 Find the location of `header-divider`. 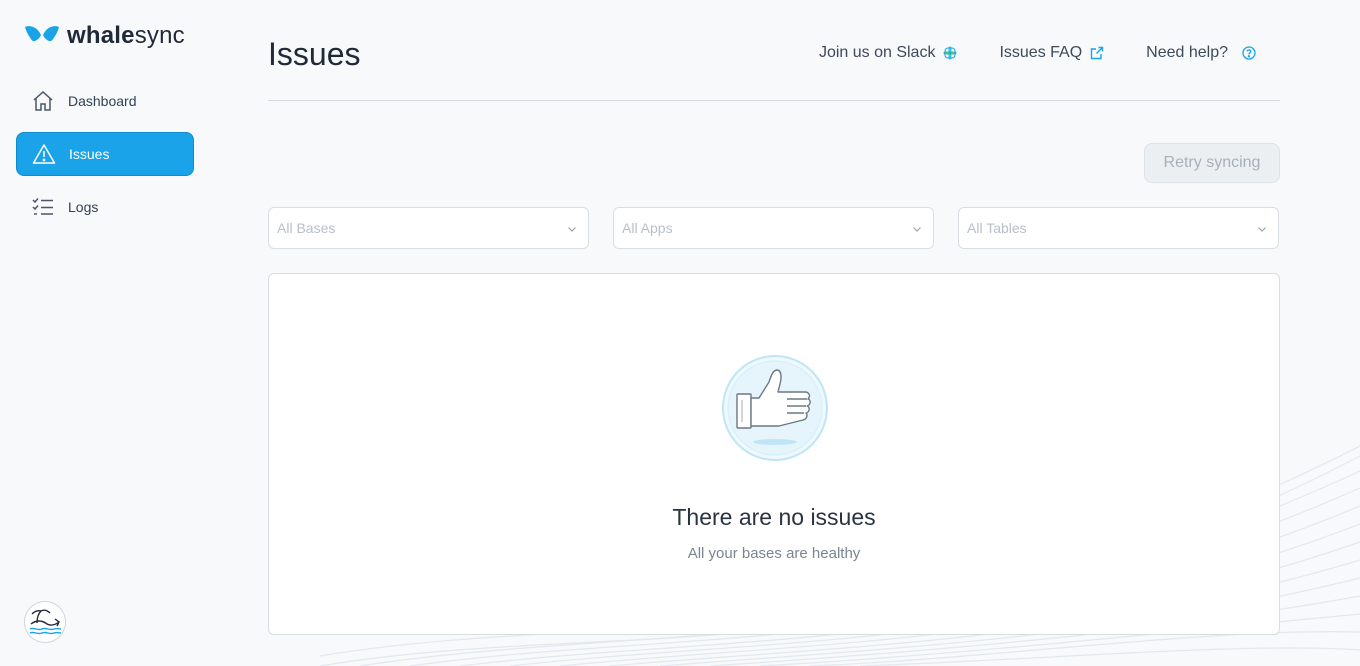

header-divider is located at coordinates (774, 100).